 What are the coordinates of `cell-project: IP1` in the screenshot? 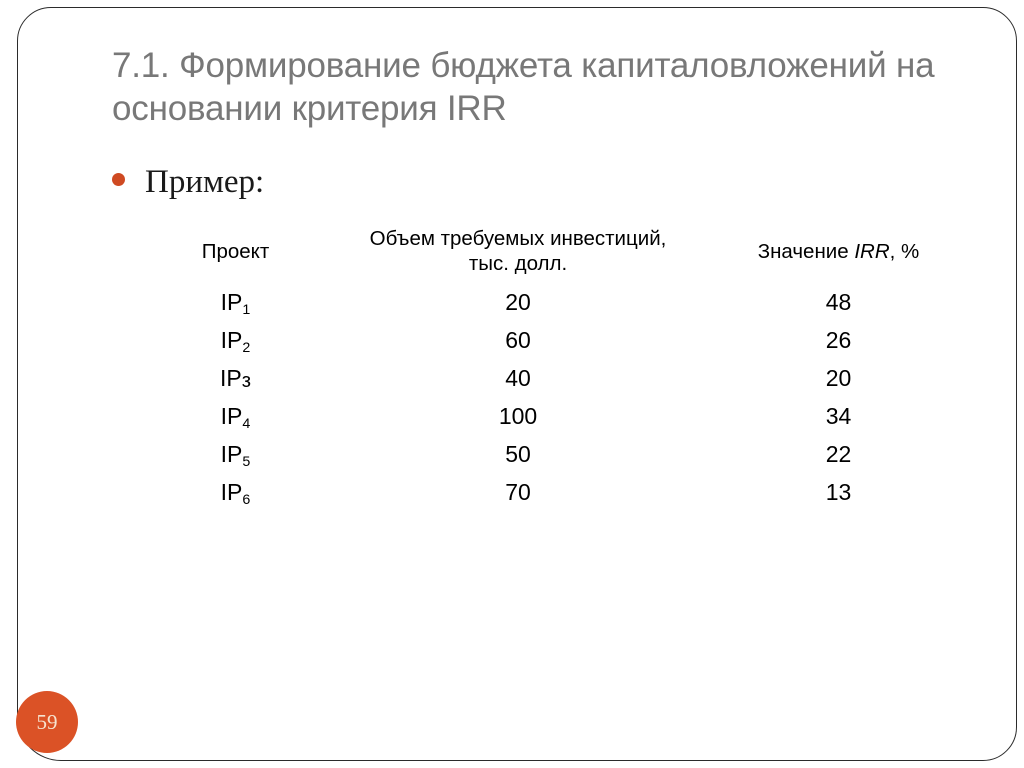 It's located at (235, 302).